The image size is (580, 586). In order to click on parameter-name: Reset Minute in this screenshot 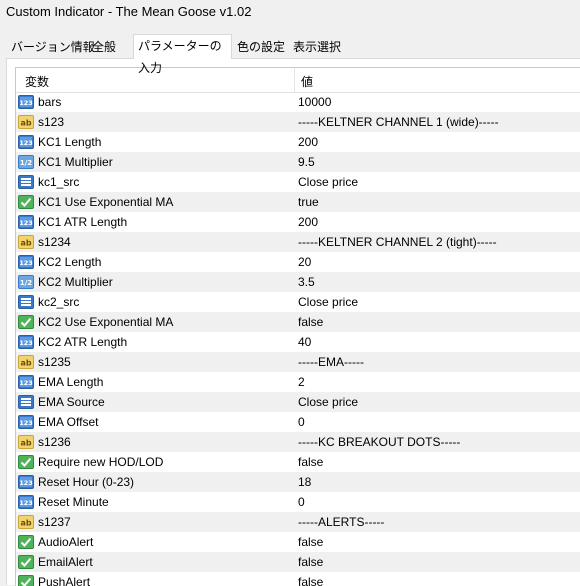, I will do `click(73, 502)`.